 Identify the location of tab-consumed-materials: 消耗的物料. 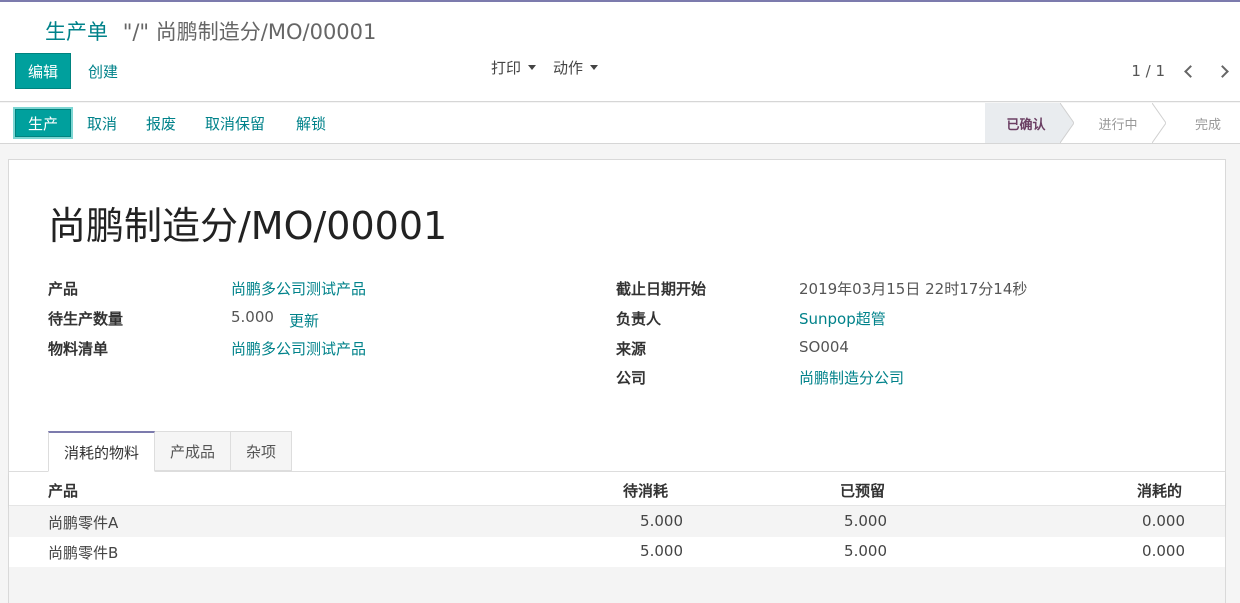
(102, 451).